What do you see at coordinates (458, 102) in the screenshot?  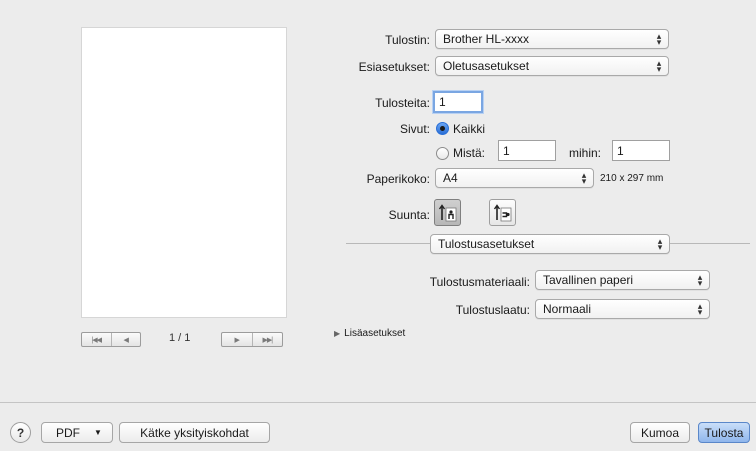 I see `copies-input: 1` at bounding box center [458, 102].